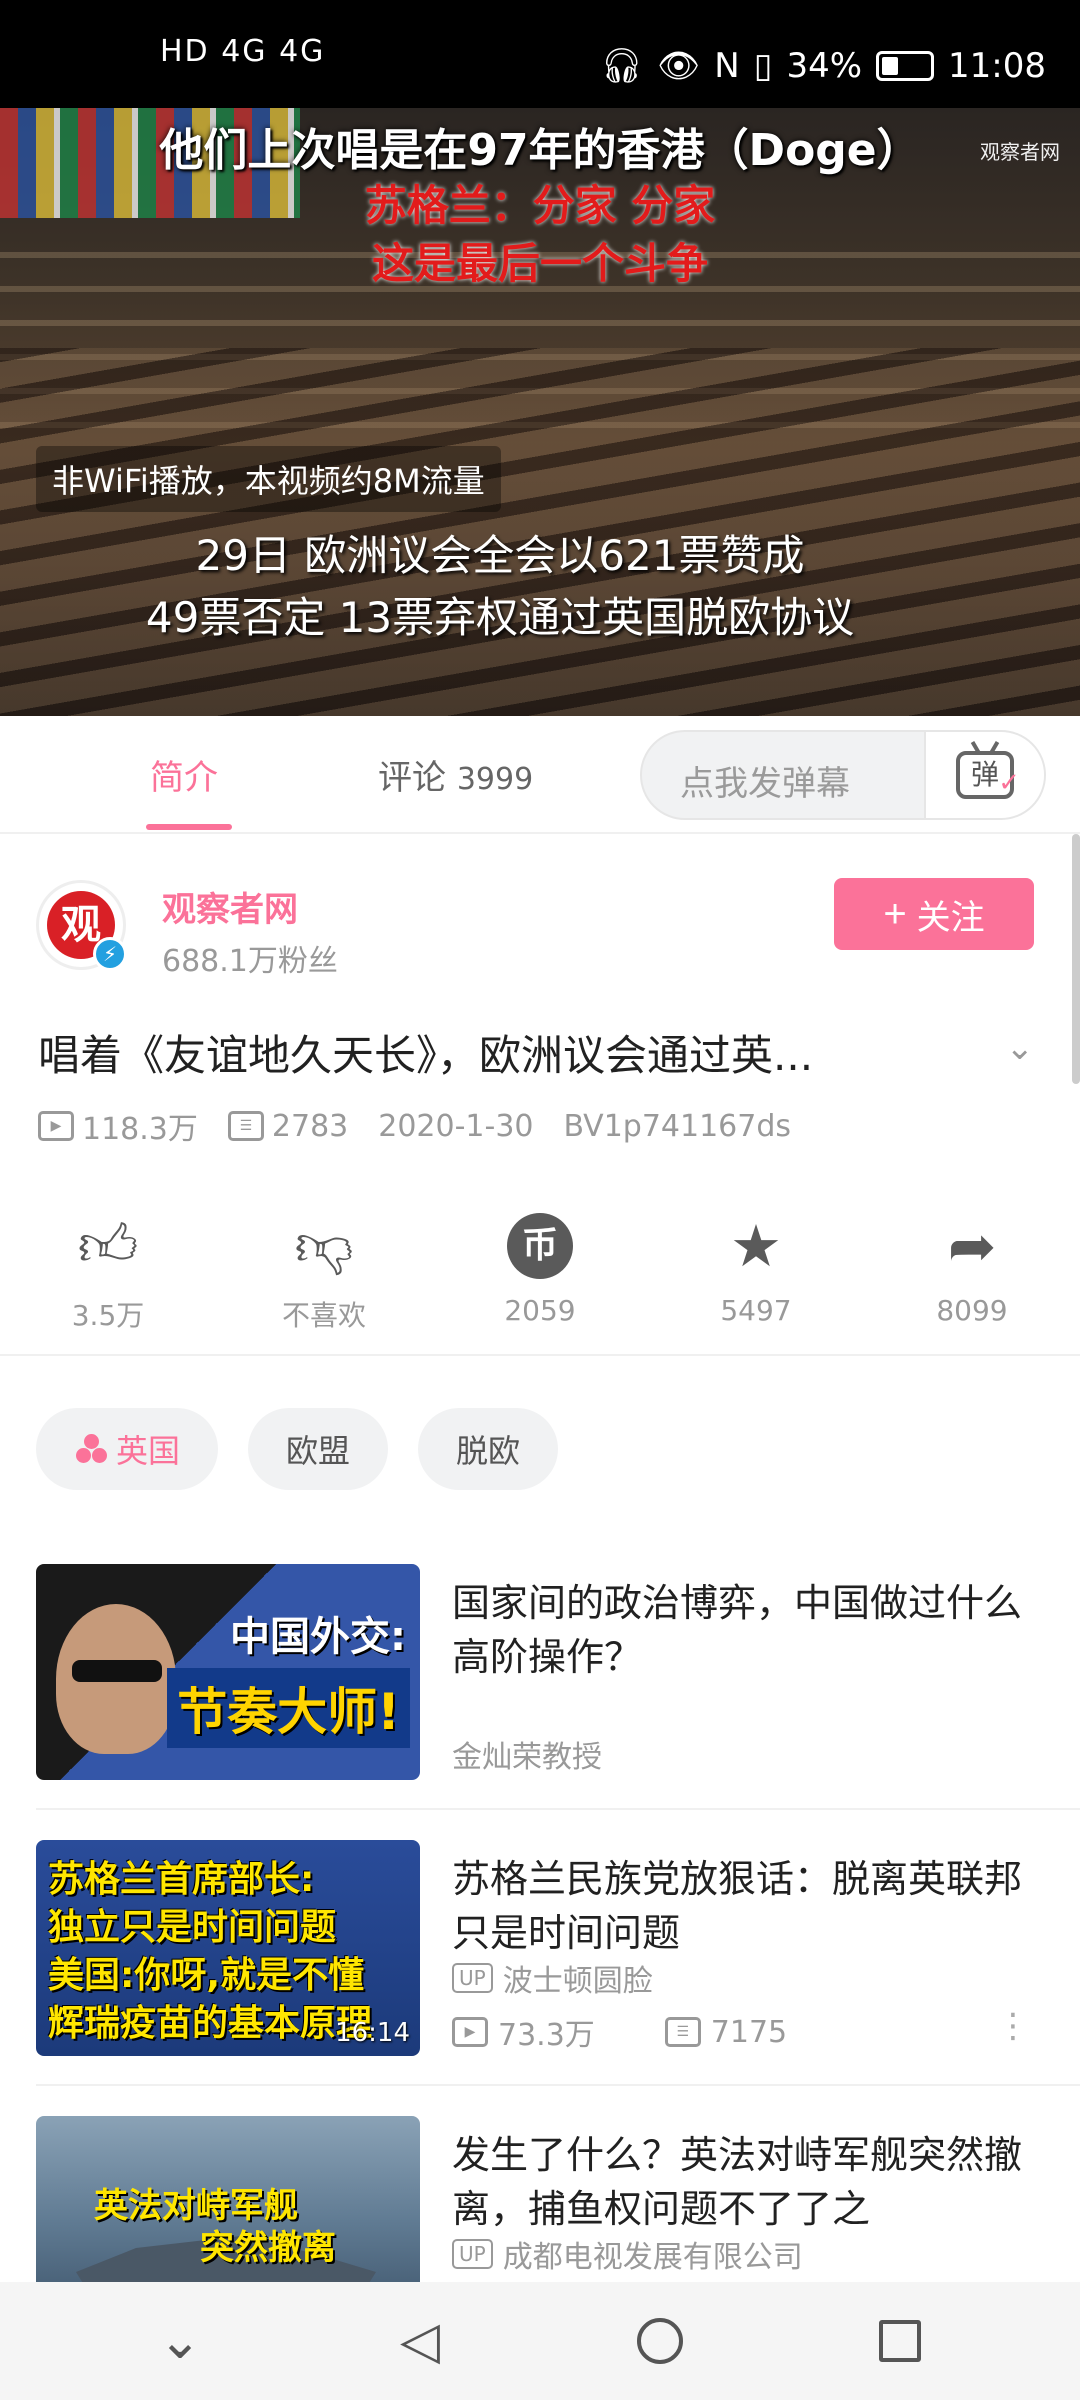  I want to click on data-usage-notice: 非WiFi播放，本视频约8M流量, so click(268, 479).